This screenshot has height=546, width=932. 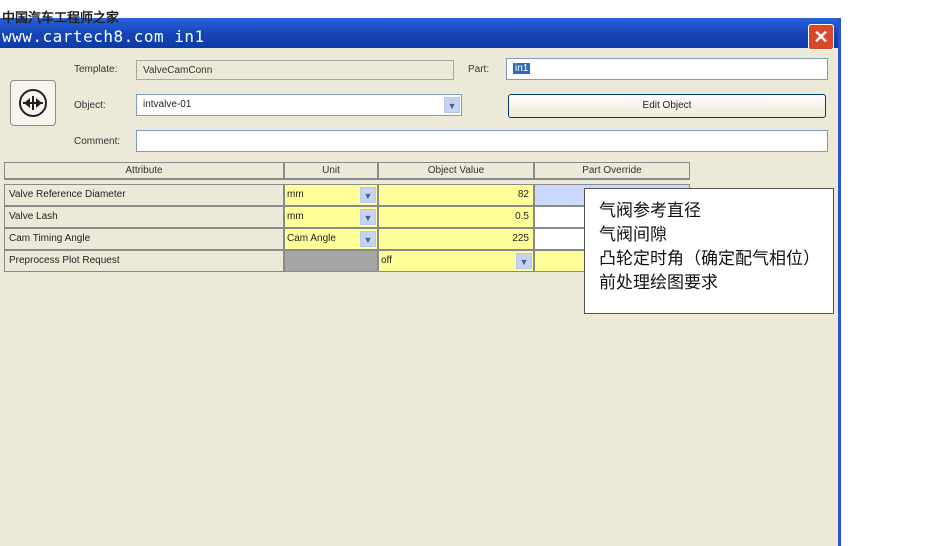 What do you see at coordinates (667, 106) in the screenshot?
I see `edit-object-button: Edit Object` at bounding box center [667, 106].